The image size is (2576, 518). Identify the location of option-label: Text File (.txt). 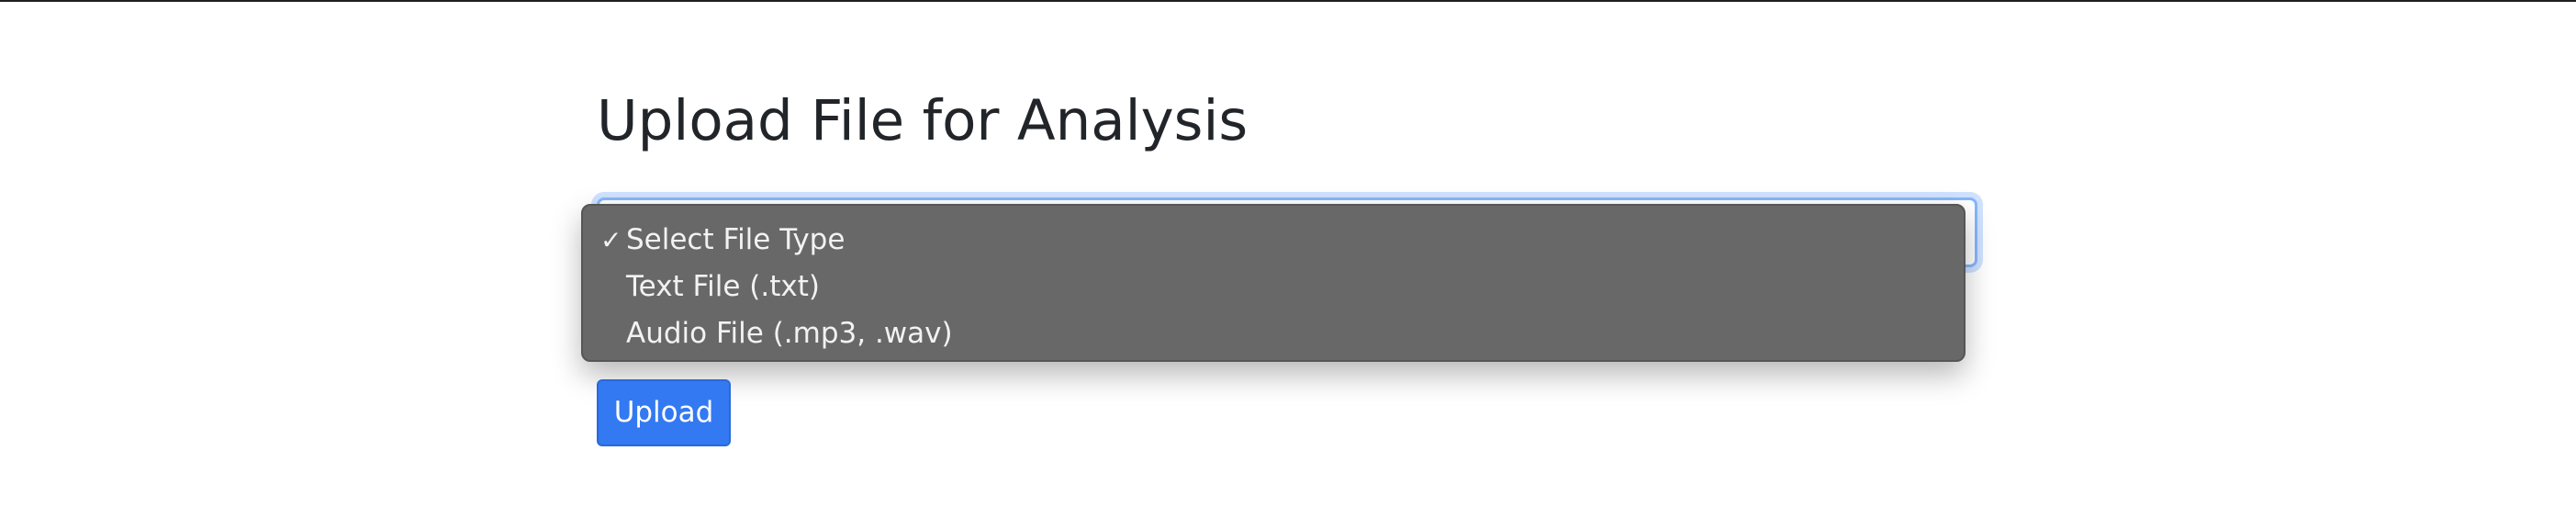
(723, 286).